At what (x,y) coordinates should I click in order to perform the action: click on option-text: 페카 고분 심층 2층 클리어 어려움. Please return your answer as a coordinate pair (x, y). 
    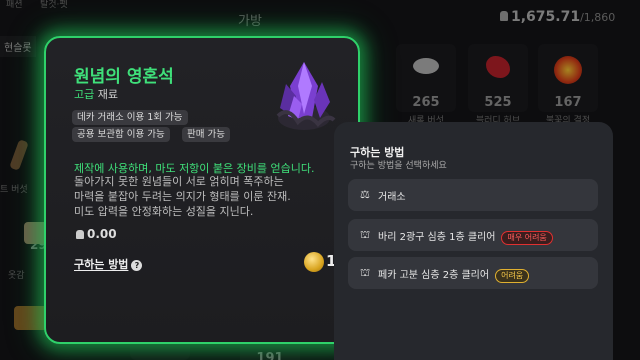
    Looking at the image, I should click on (454, 274).